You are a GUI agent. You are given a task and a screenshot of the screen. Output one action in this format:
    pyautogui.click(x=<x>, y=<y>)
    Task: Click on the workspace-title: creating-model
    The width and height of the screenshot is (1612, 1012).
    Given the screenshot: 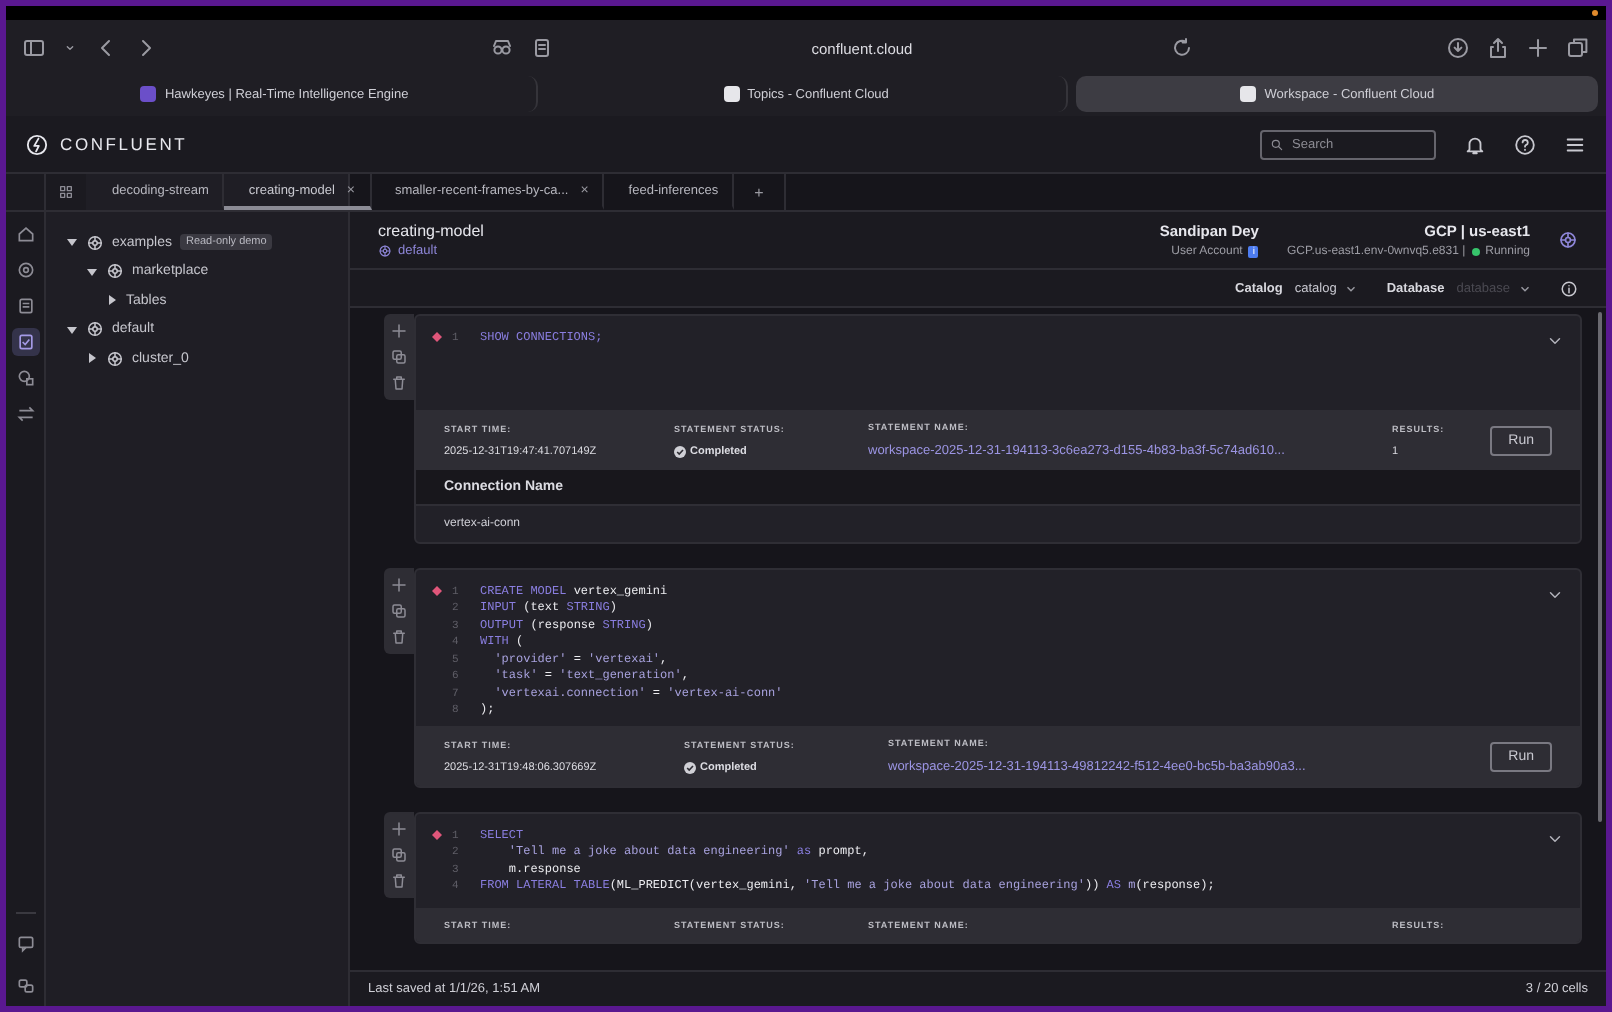 What is the action you would take?
    pyautogui.click(x=432, y=231)
    